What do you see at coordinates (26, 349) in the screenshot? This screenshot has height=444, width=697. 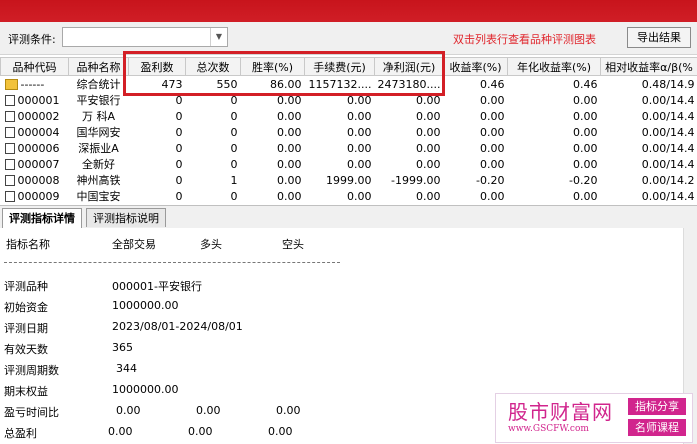 I see `detail-label: 有效天数` at bounding box center [26, 349].